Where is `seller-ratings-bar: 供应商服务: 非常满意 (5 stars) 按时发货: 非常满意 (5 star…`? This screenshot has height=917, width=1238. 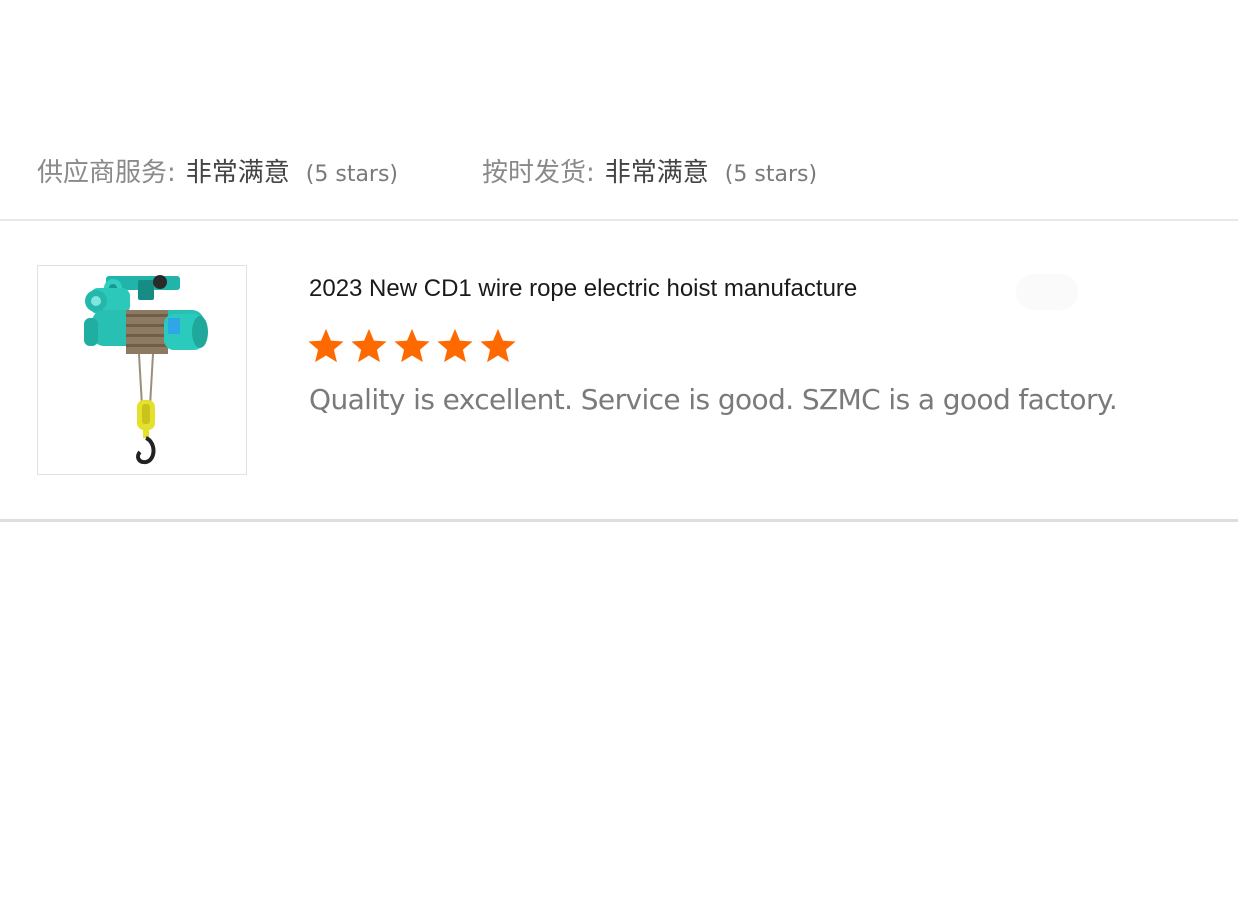 seller-ratings-bar: 供应商服务: 非常满意 (5 stars) 按时发货: 非常满意 (5 star… is located at coordinates (427, 170).